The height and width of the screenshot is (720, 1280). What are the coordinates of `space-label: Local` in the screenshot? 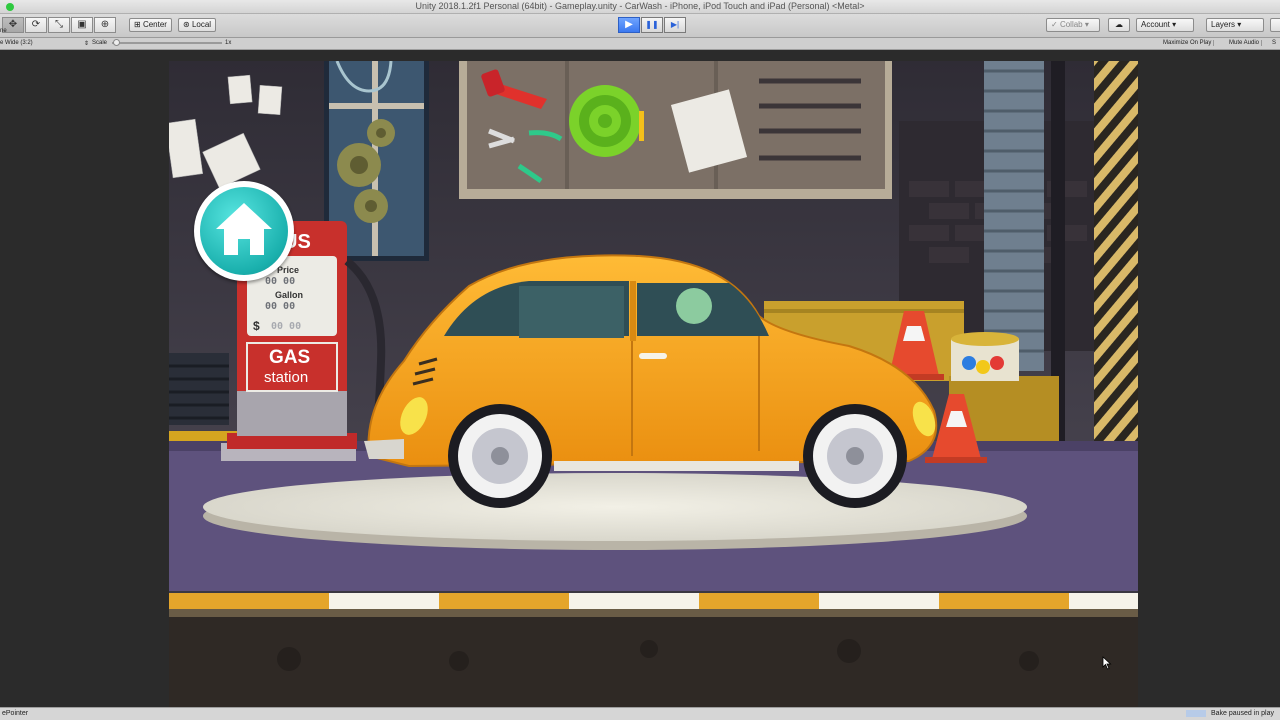 It's located at (201, 24).